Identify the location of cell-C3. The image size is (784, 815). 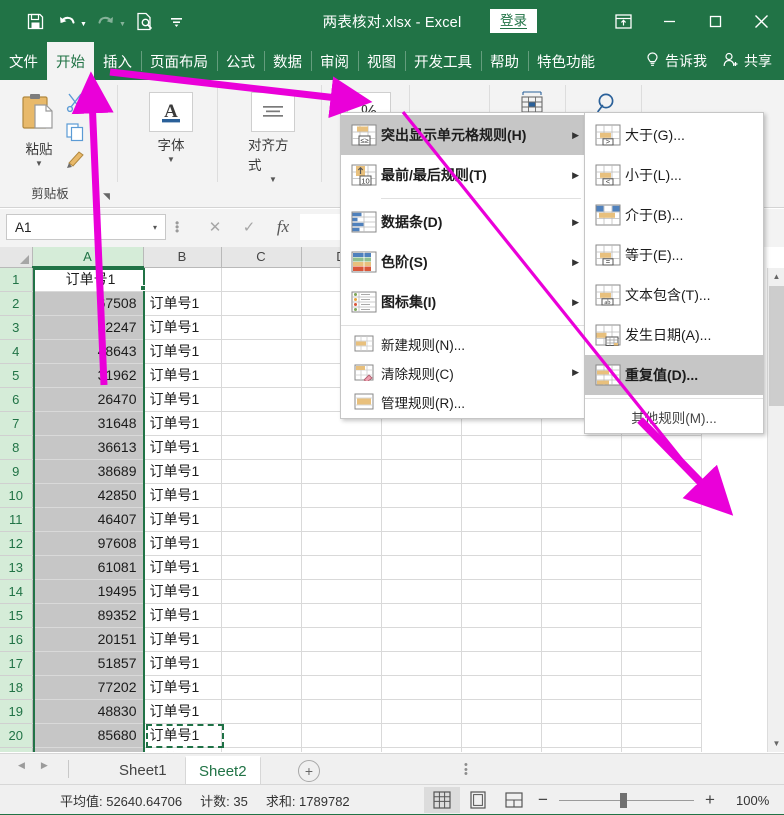
(261, 327).